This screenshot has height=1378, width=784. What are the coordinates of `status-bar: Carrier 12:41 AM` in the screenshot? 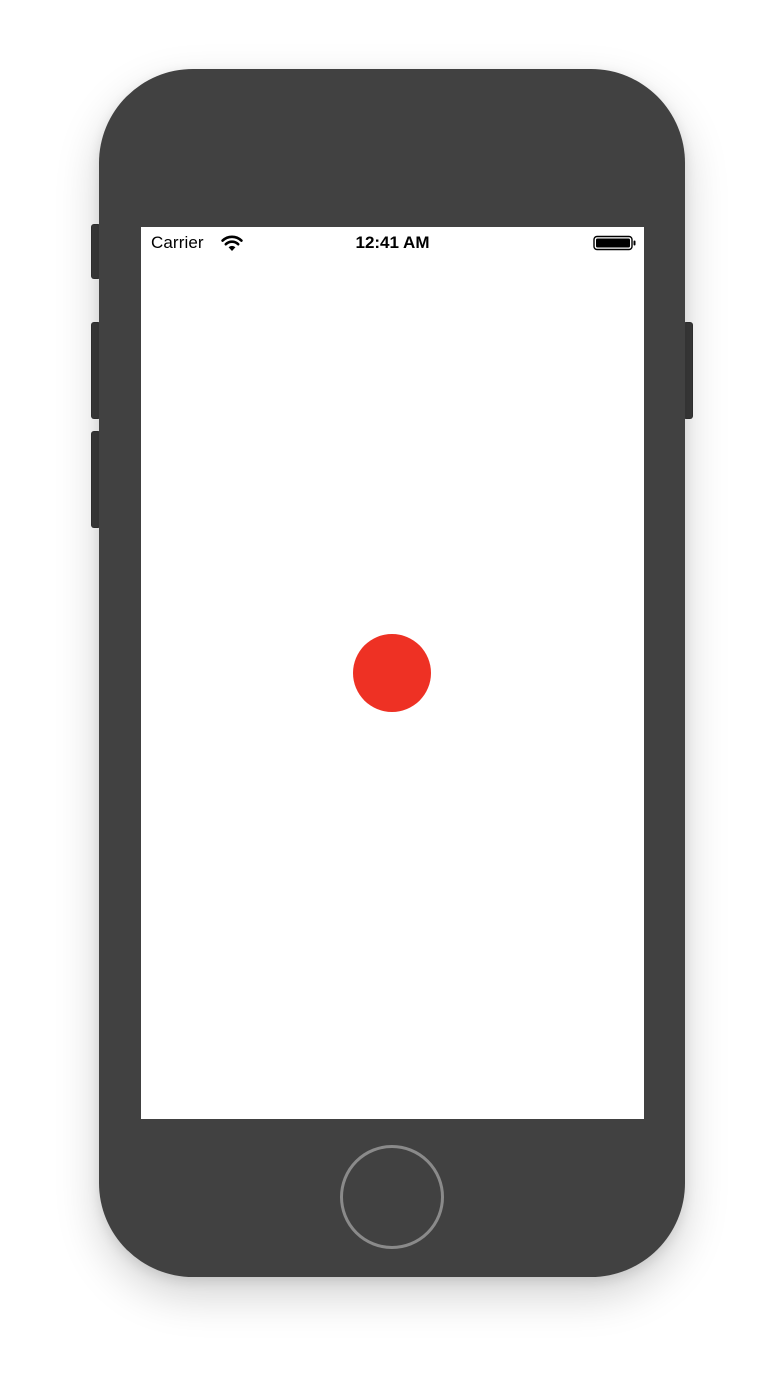 It's located at (392, 243).